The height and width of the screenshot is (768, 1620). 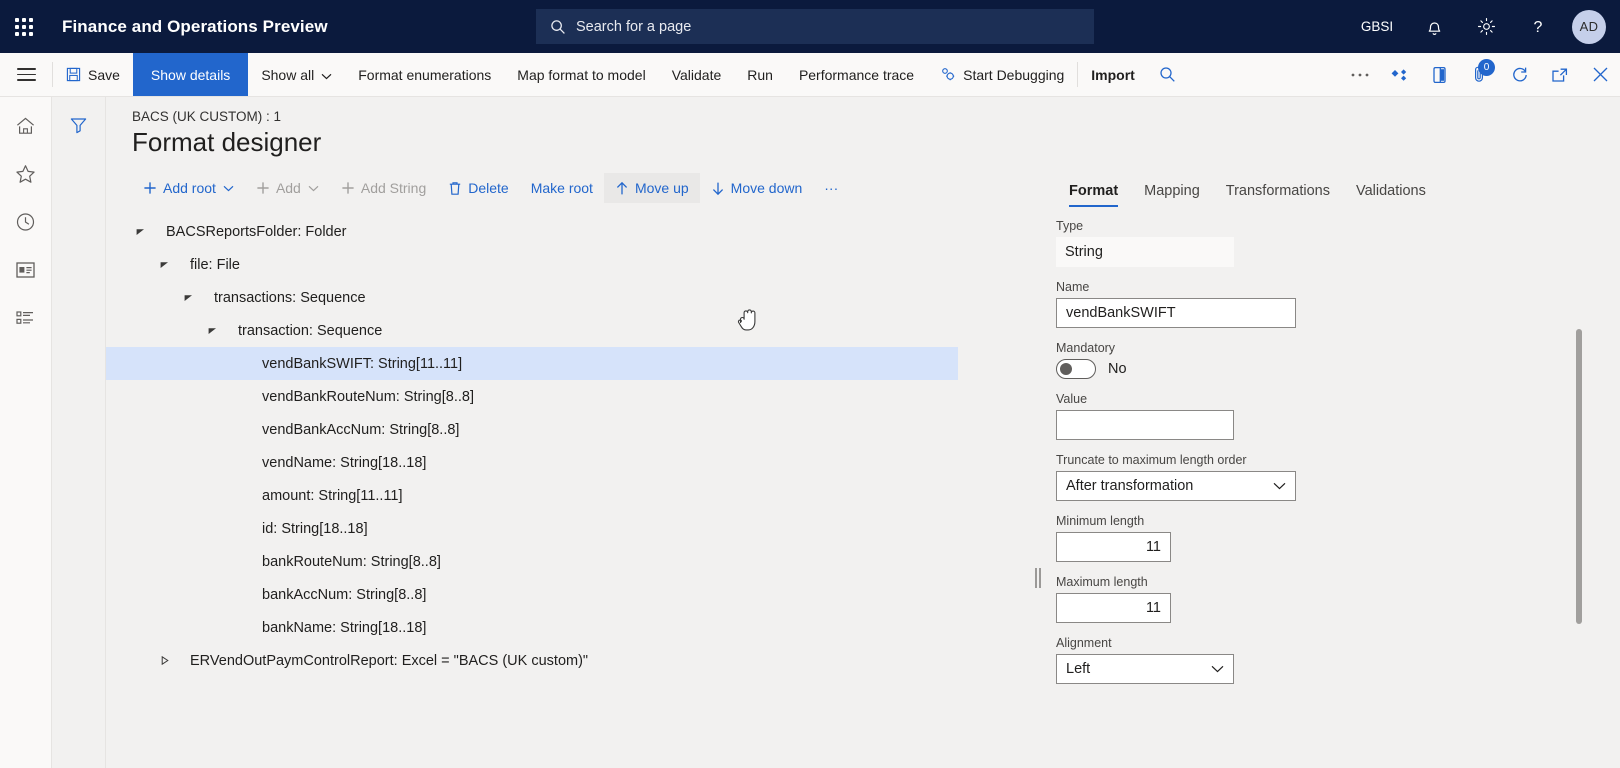 What do you see at coordinates (1168, 74) in the screenshot?
I see `search-icon` at bounding box center [1168, 74].